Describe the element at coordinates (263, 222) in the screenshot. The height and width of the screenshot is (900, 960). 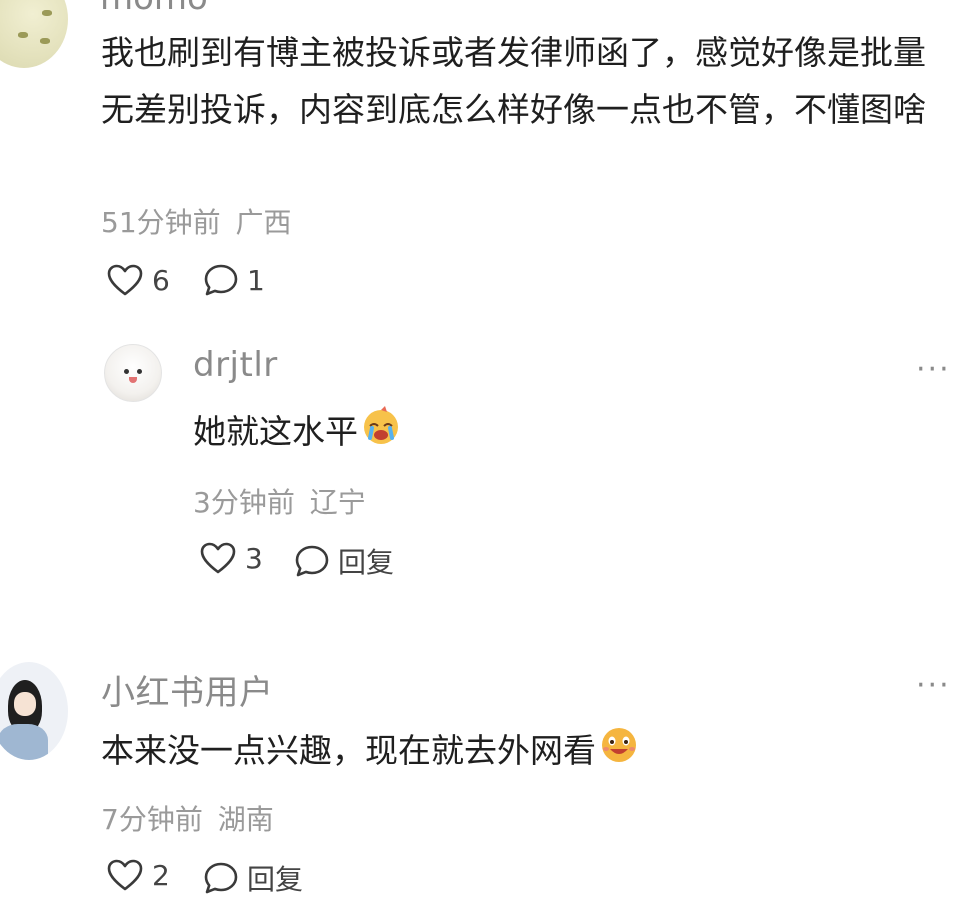
I see `comment-location: 广西` at that location.